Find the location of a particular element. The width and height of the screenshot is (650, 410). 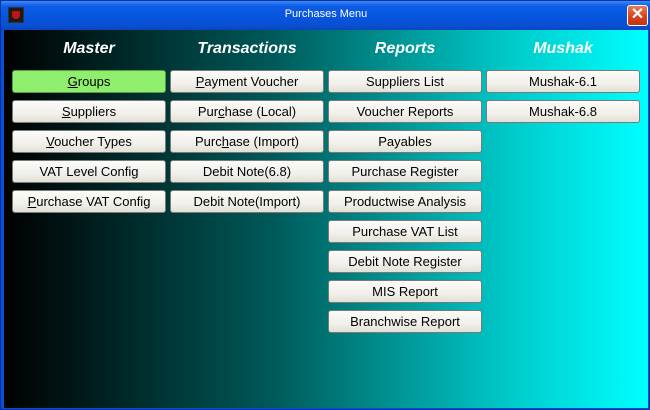

purchase-import-button: Purchase (Import) is located at coordinates (247, 141).